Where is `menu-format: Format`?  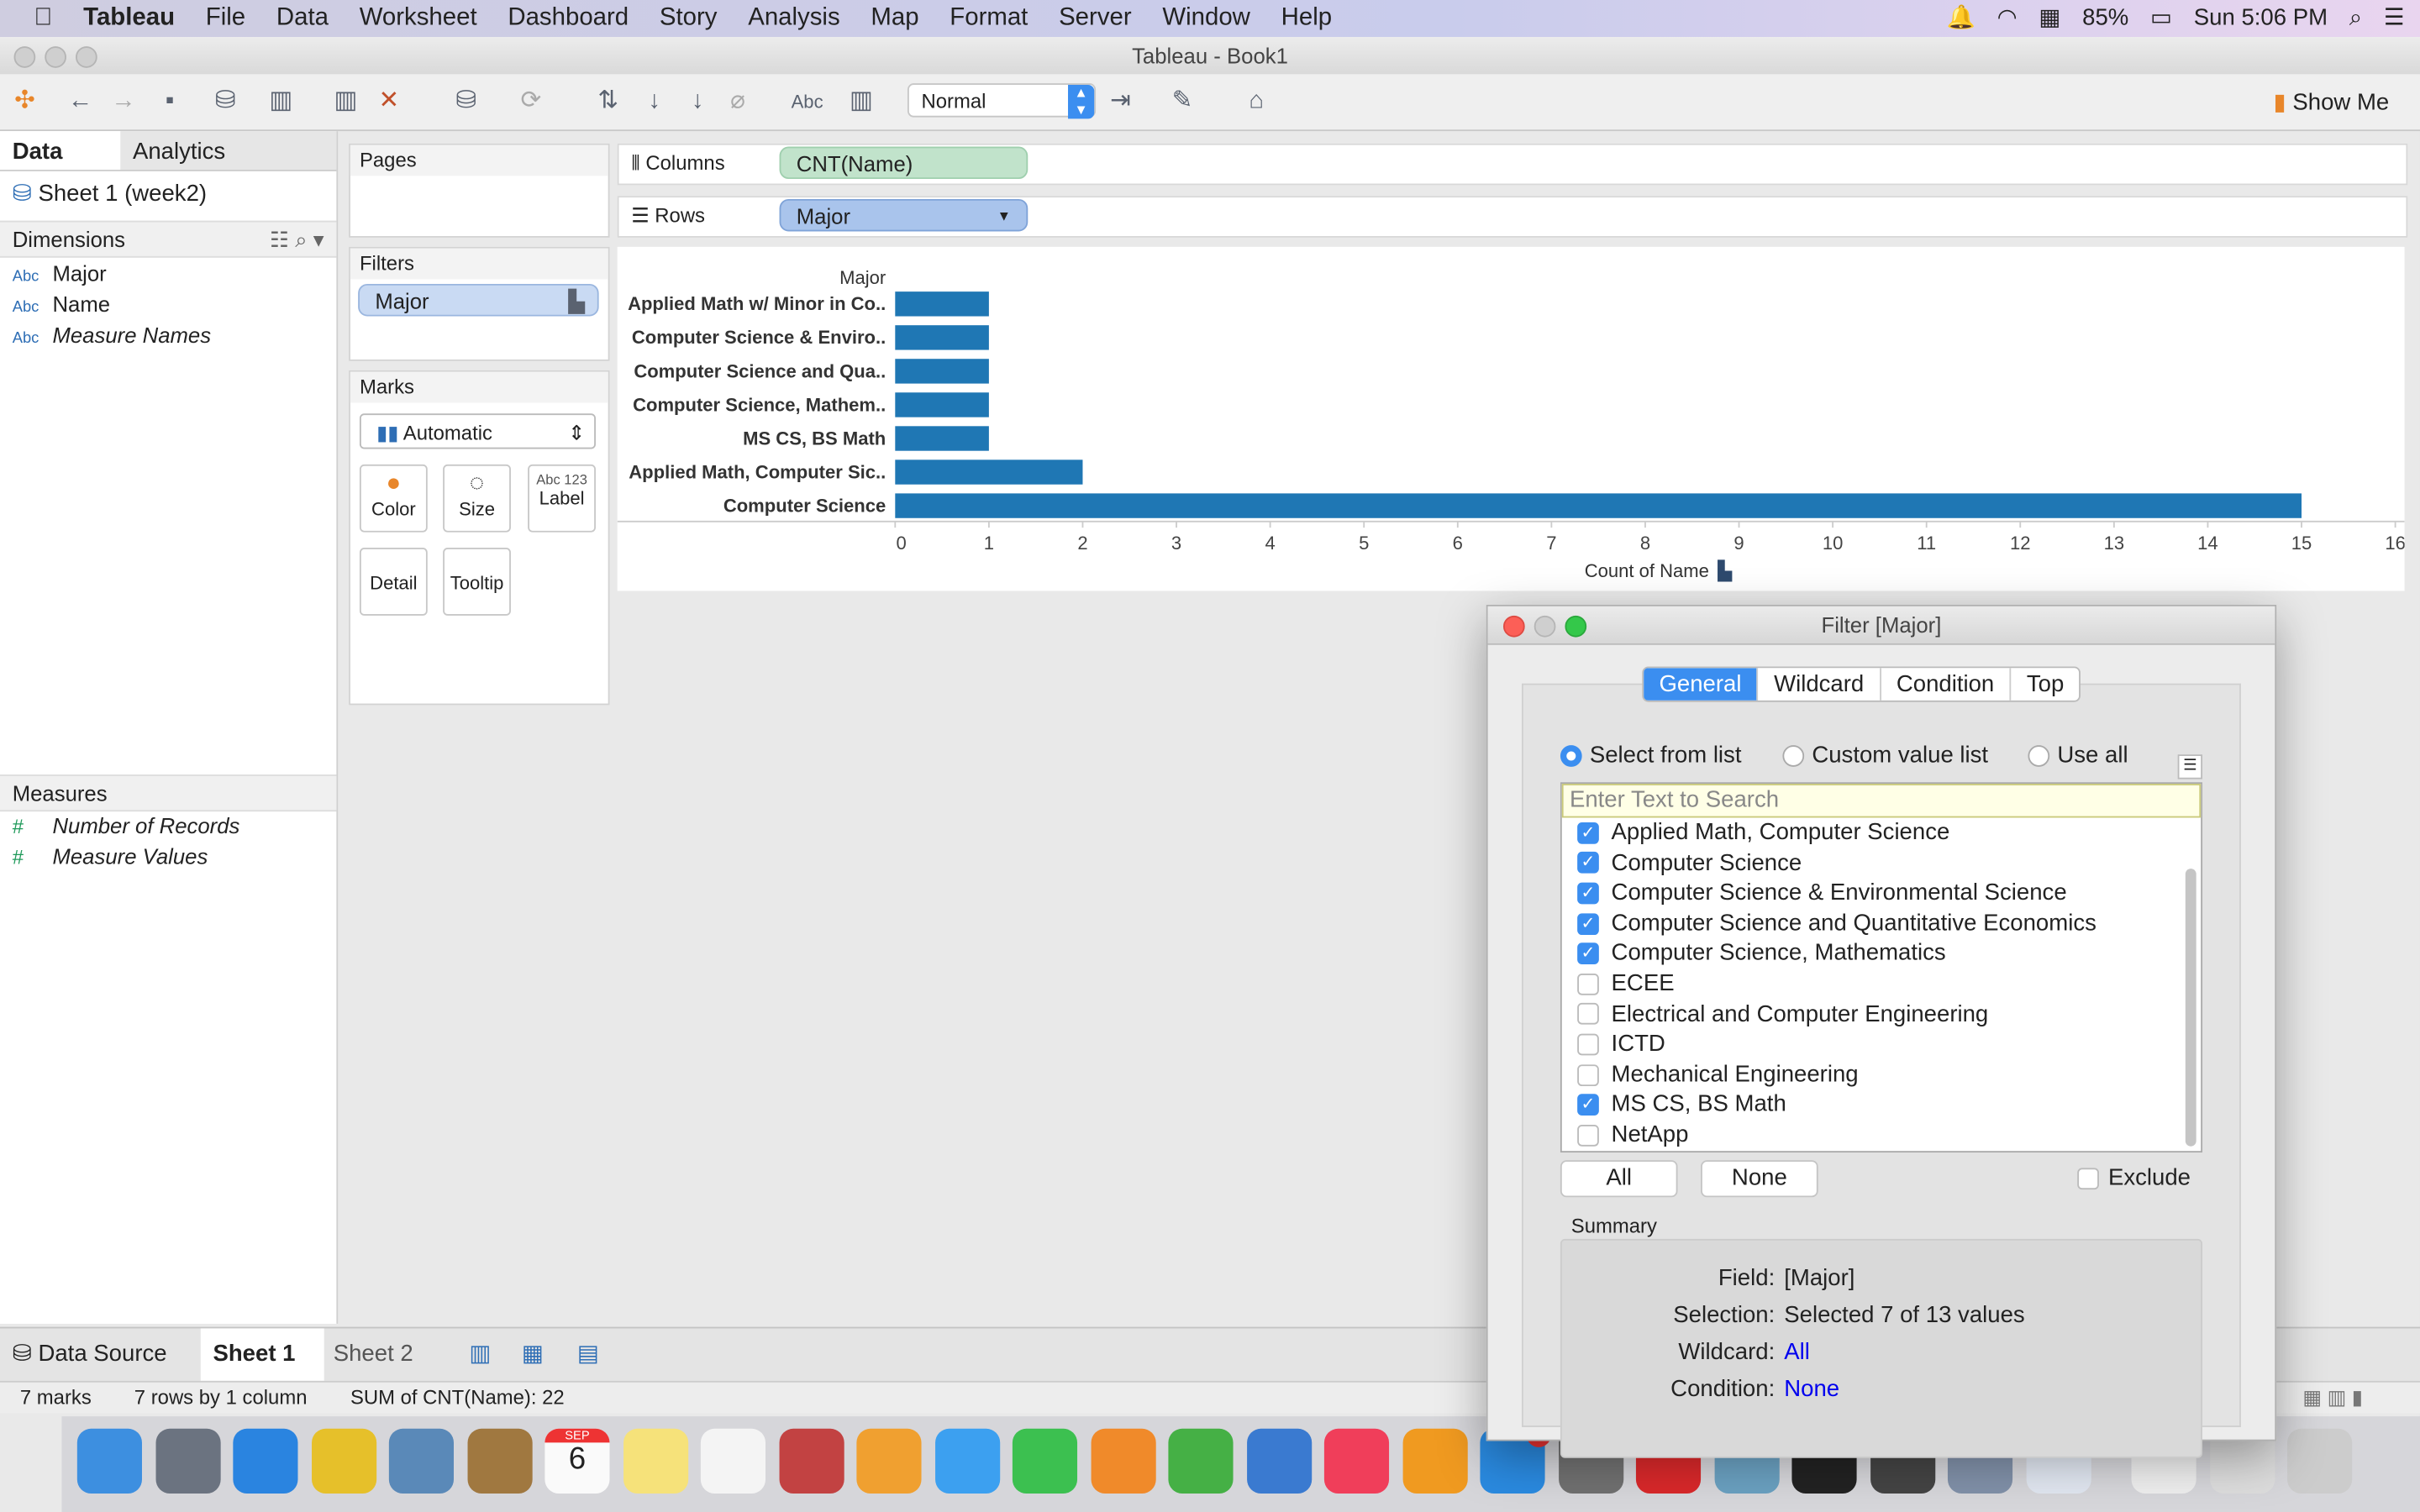
menu-format: Format is located at coordinates (989, 19).